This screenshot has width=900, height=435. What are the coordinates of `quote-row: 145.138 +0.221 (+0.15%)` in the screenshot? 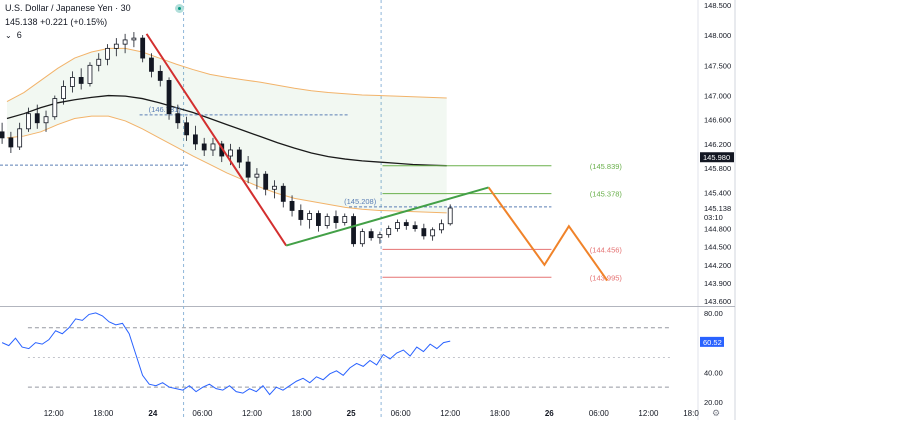 It's located at (56, 22).